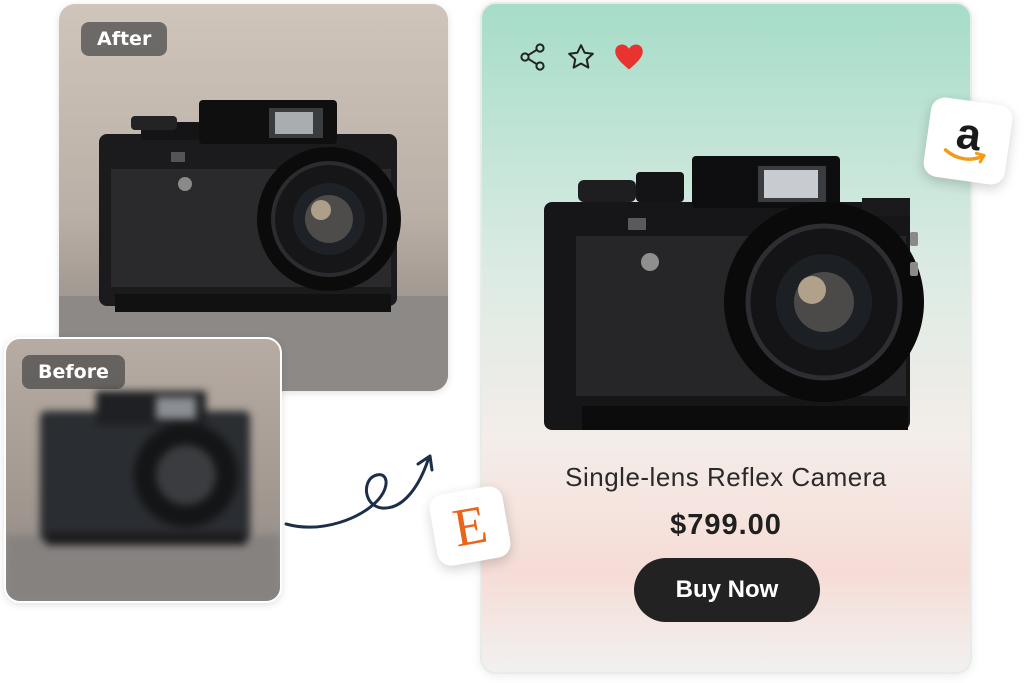 The height and width of the screenshot is (683, 1024). I want to click on camera-product-image, so click(734, 293).